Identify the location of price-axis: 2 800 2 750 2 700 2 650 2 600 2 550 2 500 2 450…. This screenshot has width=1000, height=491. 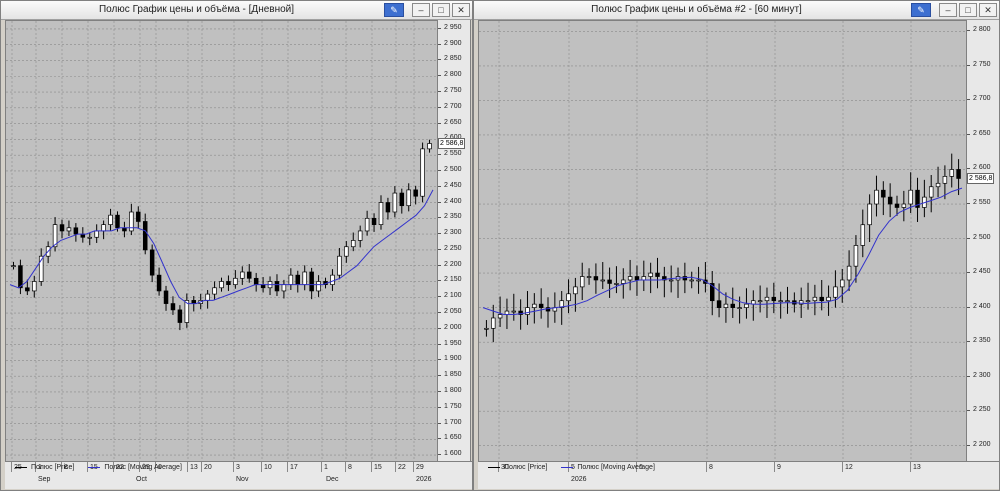
(983, 241).